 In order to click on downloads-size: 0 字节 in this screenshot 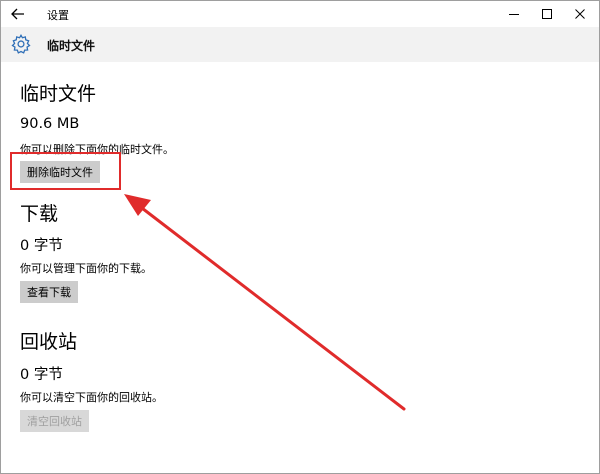, I will do `click(41, 246)`.